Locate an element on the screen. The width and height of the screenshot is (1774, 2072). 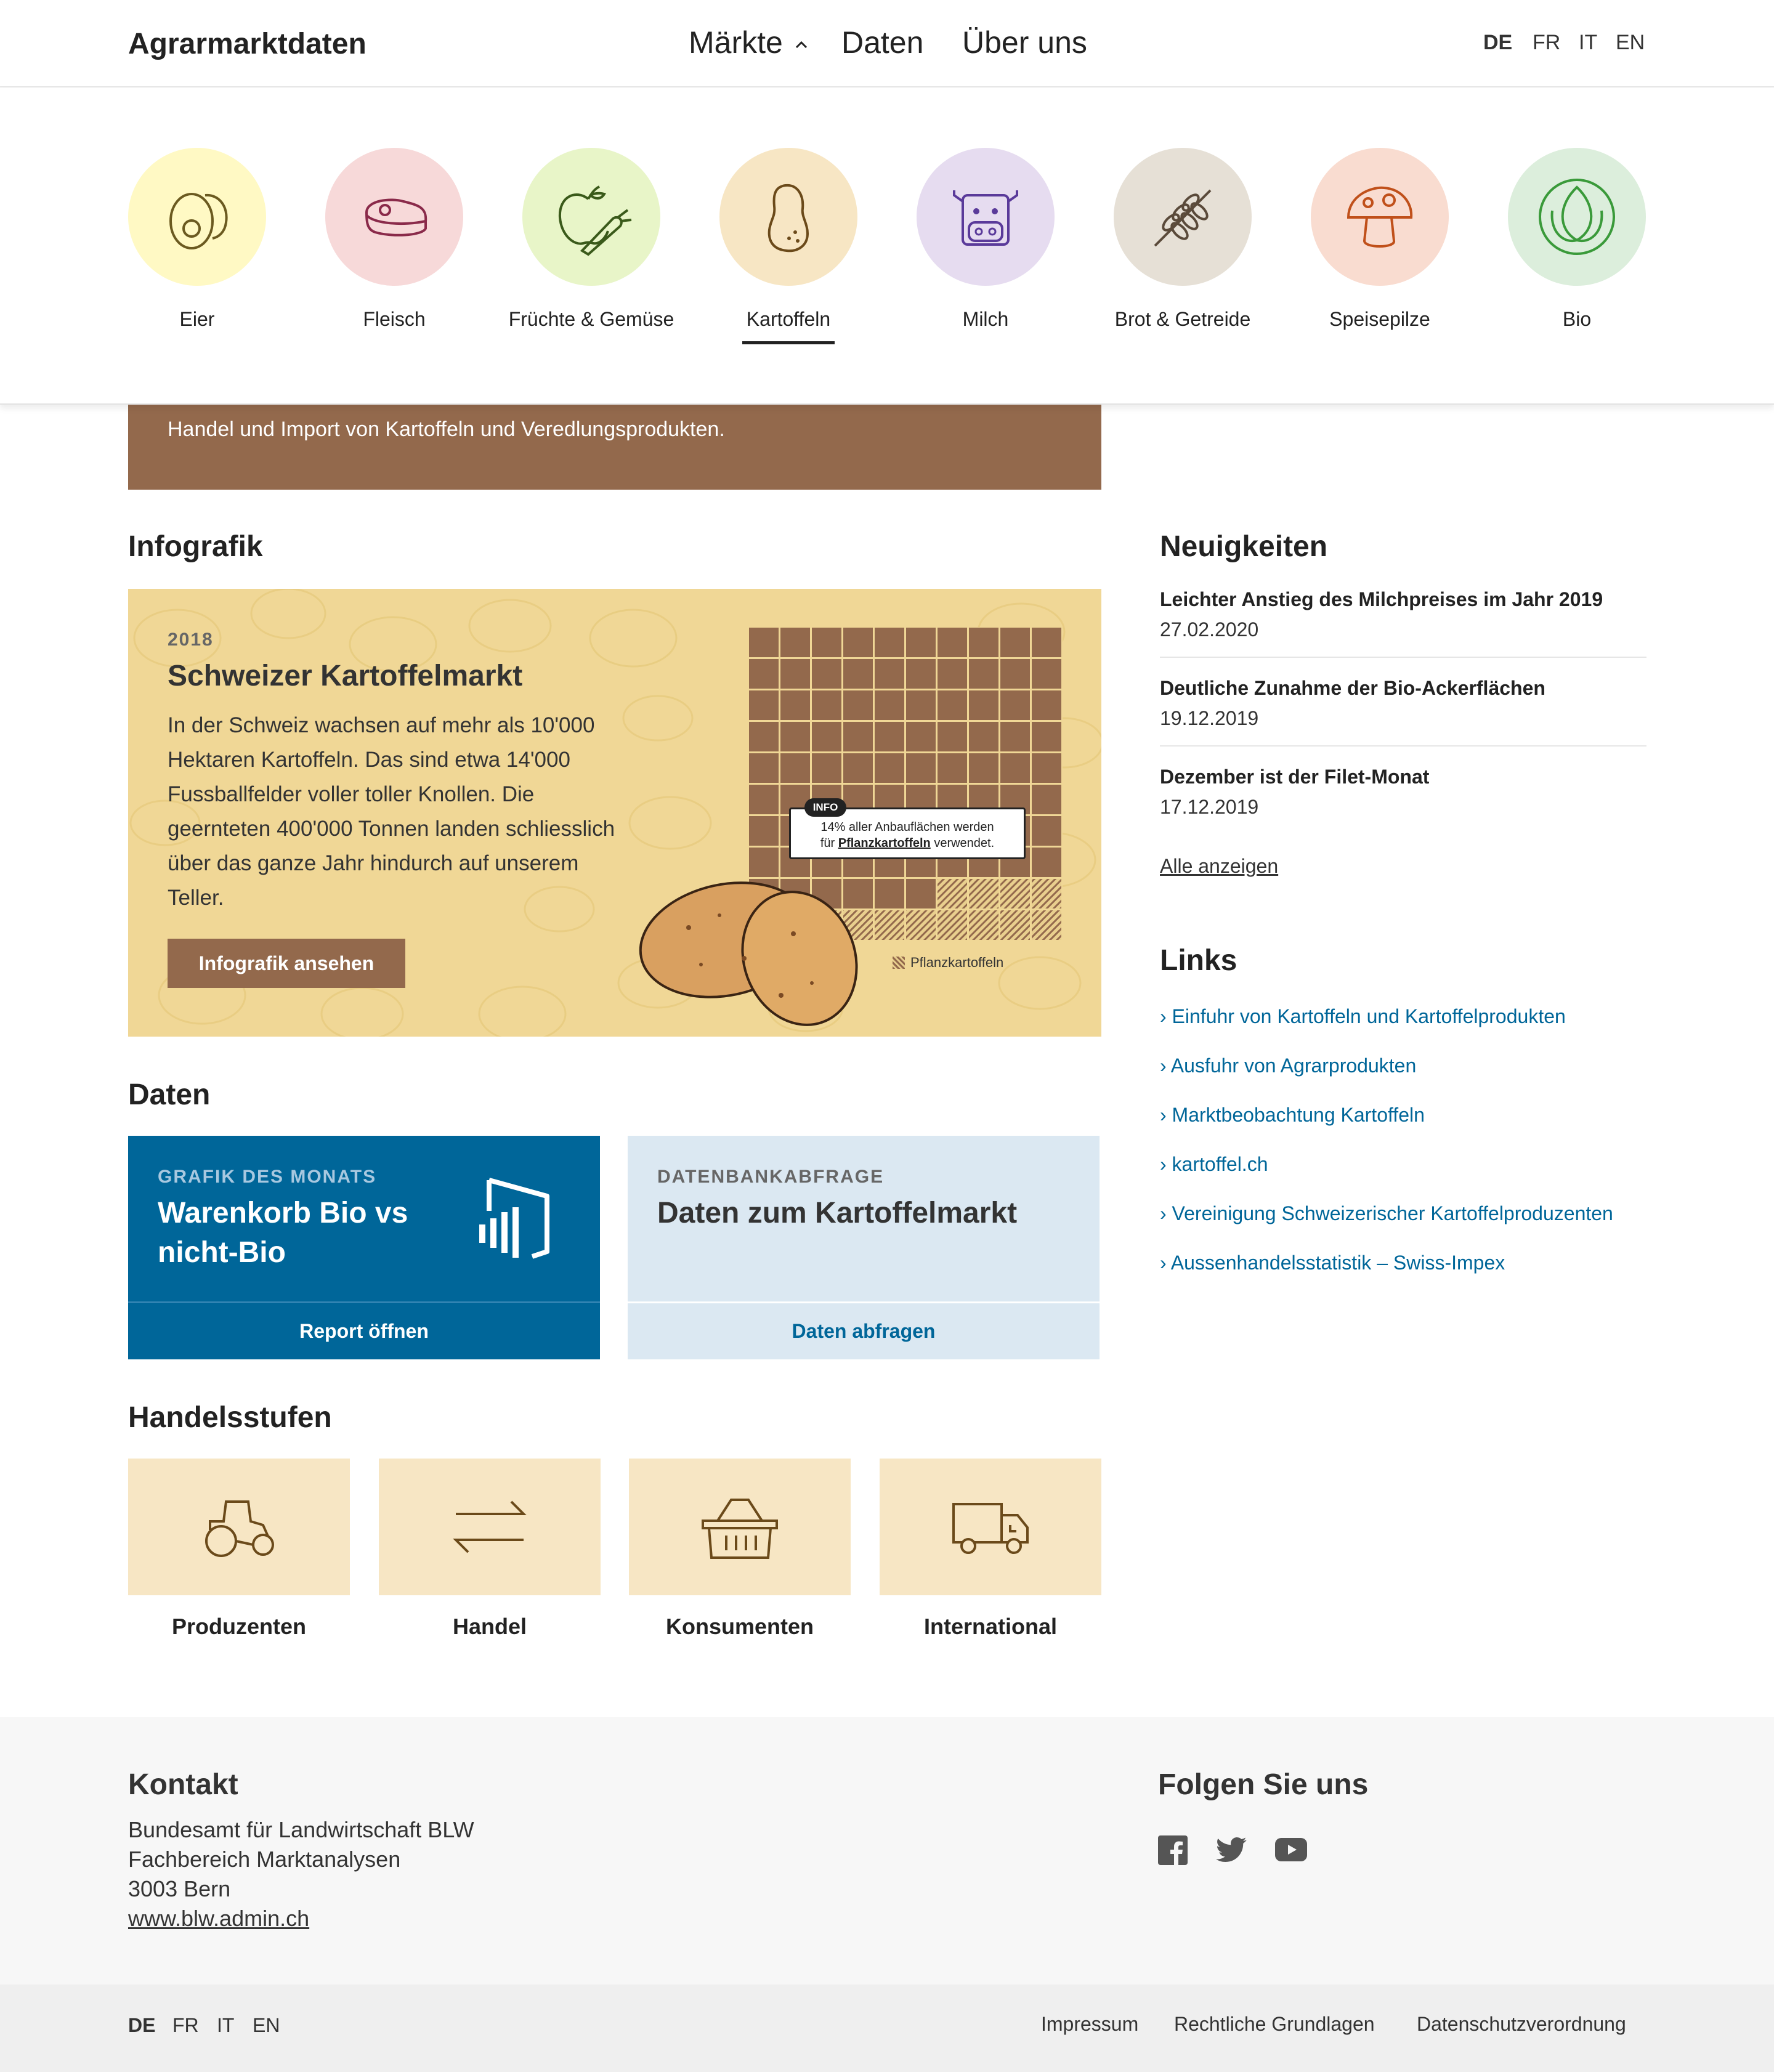
category-label: Bio is located at coordinates (1577, 319).